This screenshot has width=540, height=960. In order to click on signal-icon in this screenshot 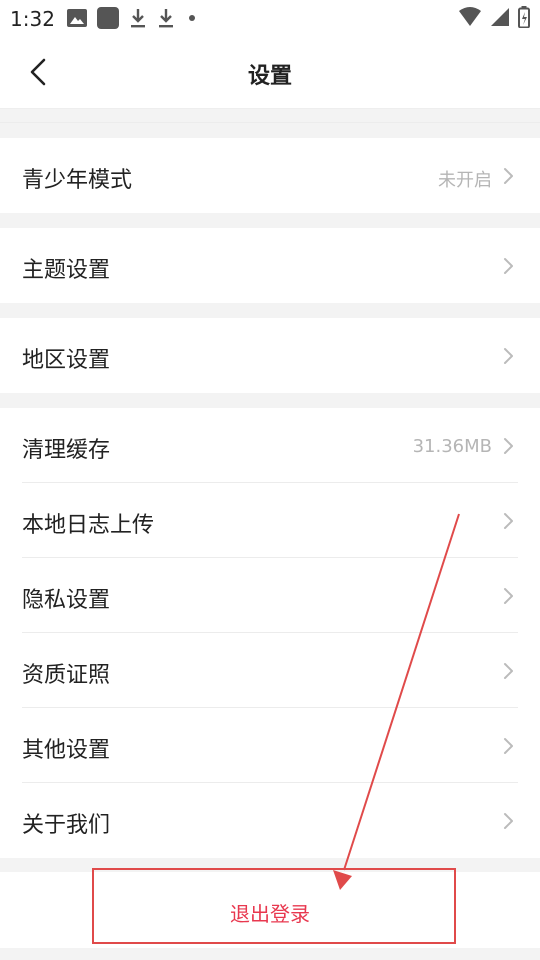, I will do `click(500, 17)`.